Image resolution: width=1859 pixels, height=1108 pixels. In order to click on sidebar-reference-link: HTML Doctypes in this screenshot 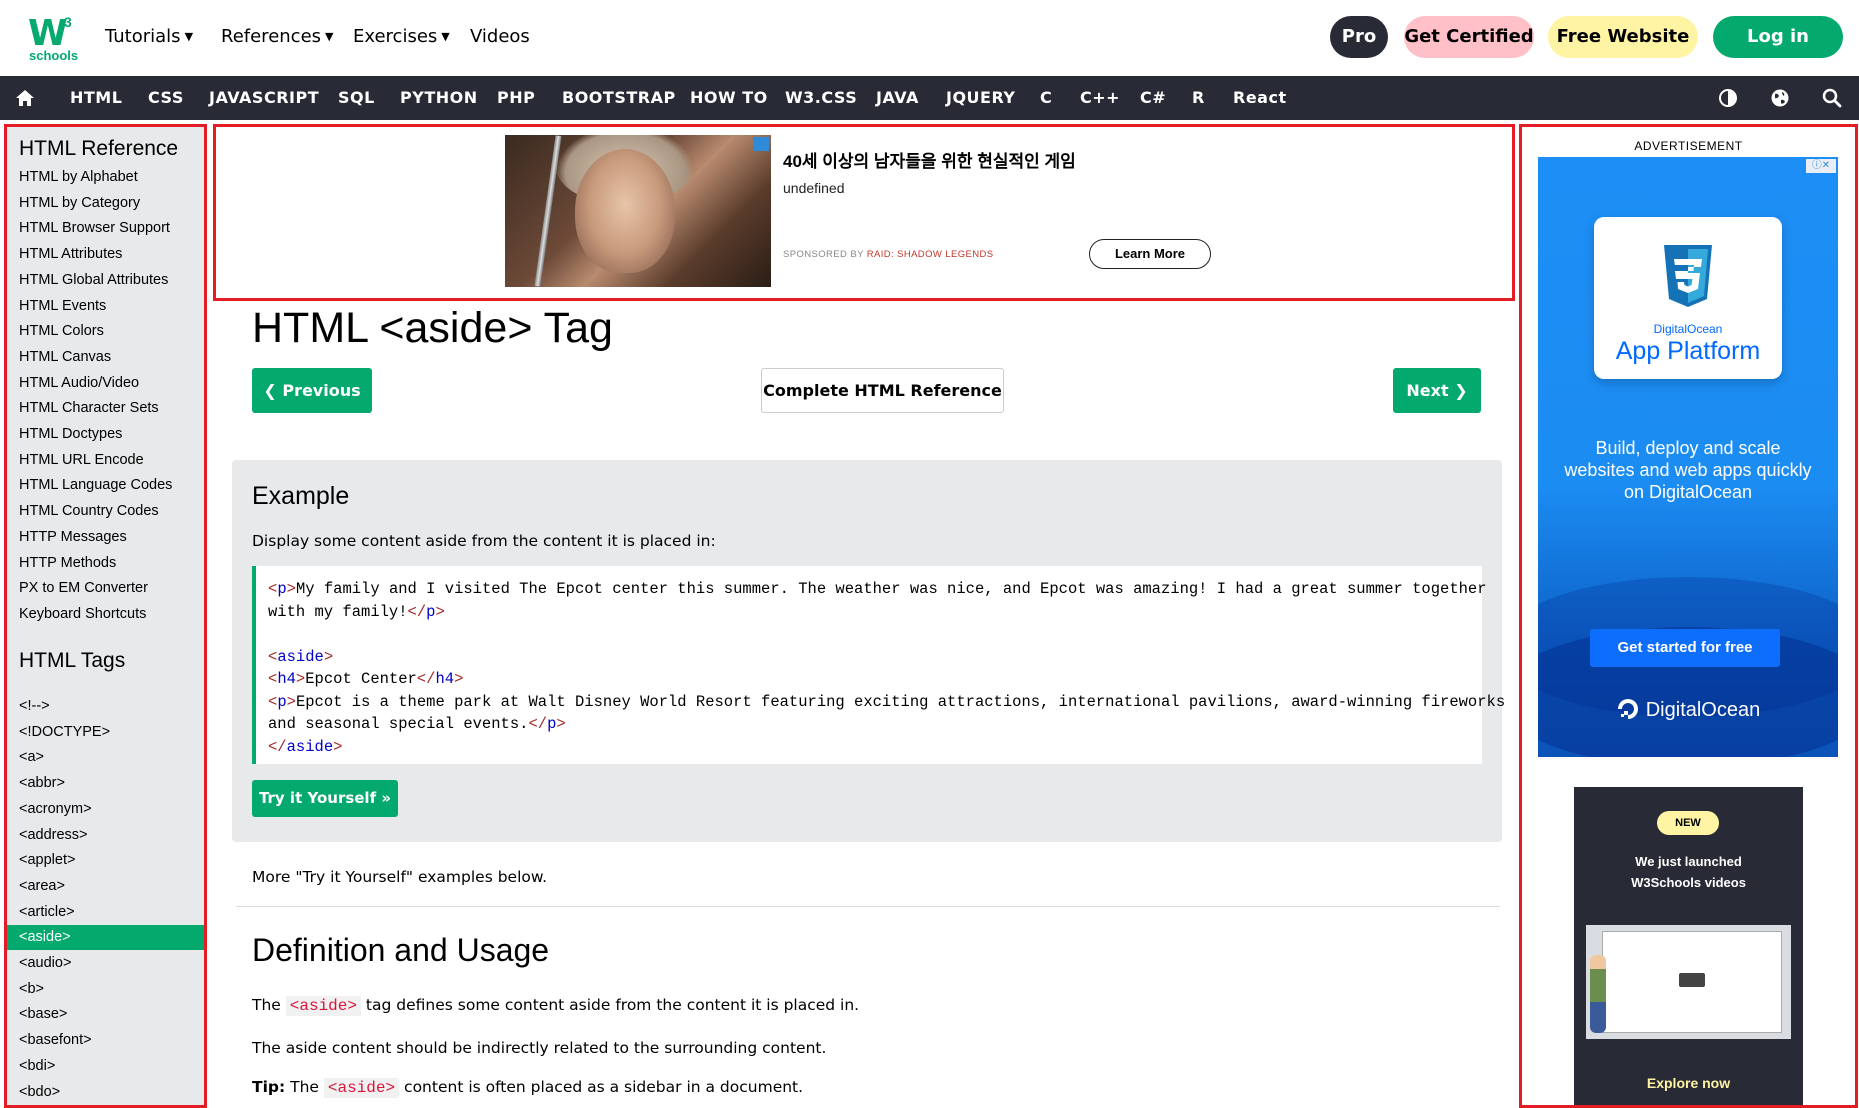, I will do `click(105, 434)`.